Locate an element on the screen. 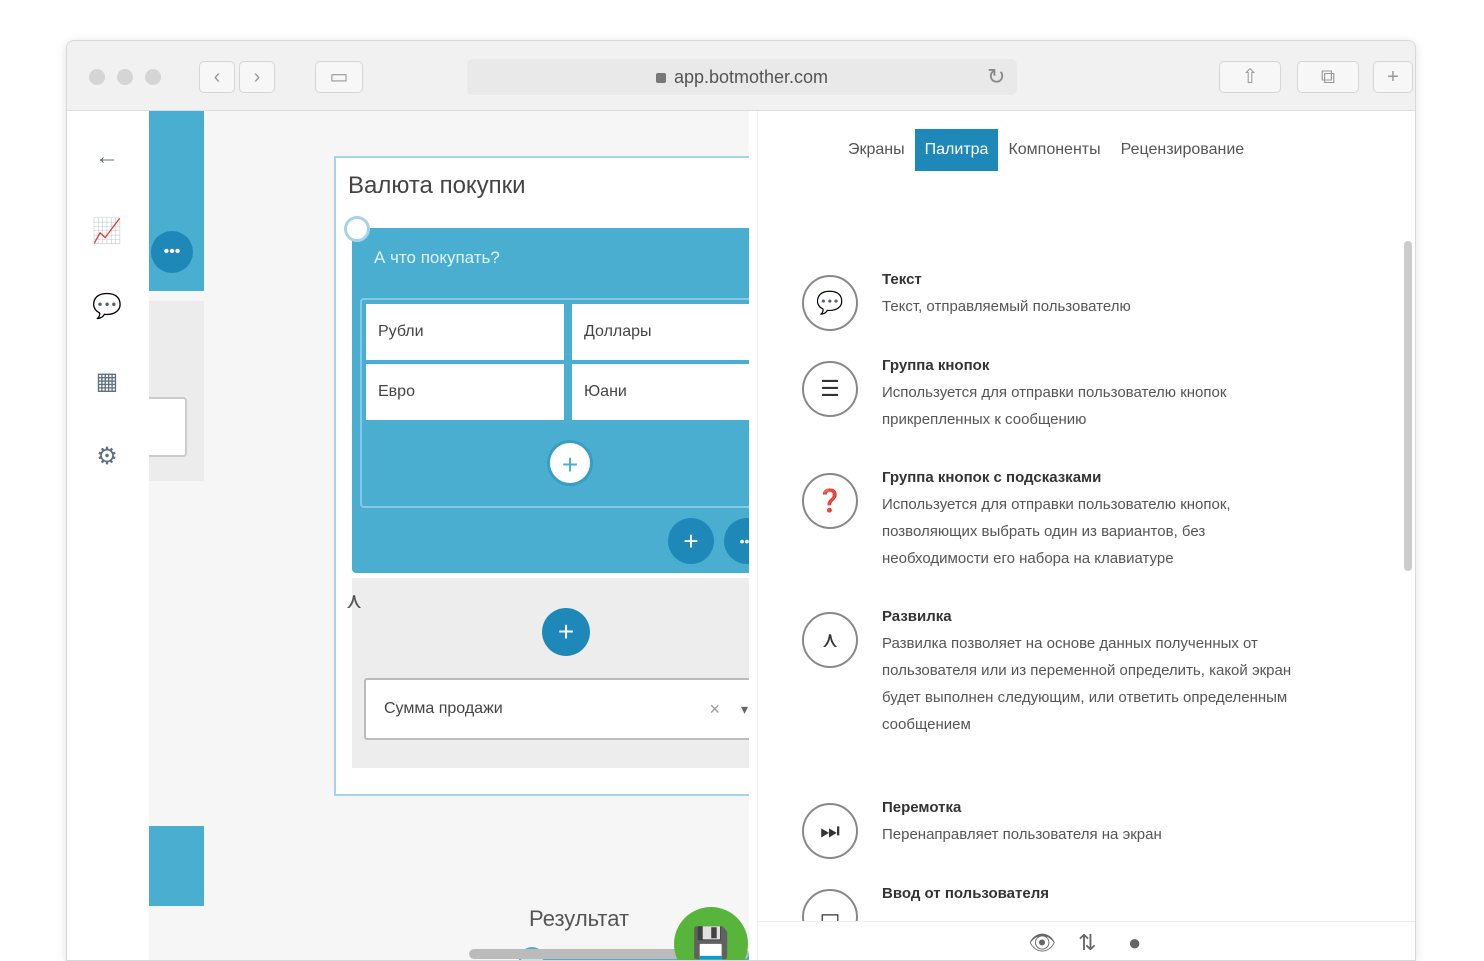 The image size is (1484, 961). add-branch-button: + is located at coordinates (566, 632).